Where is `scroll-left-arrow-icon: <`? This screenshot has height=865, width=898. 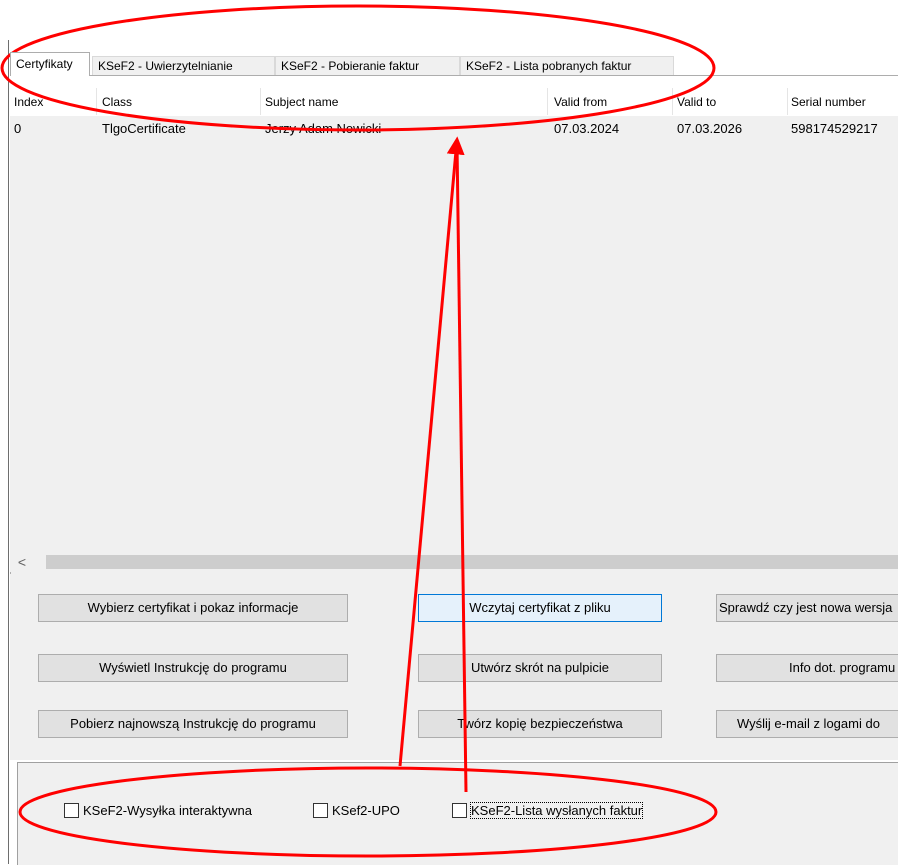 scroll-left-arrow-icon: < is located at coordinates (22, 562).